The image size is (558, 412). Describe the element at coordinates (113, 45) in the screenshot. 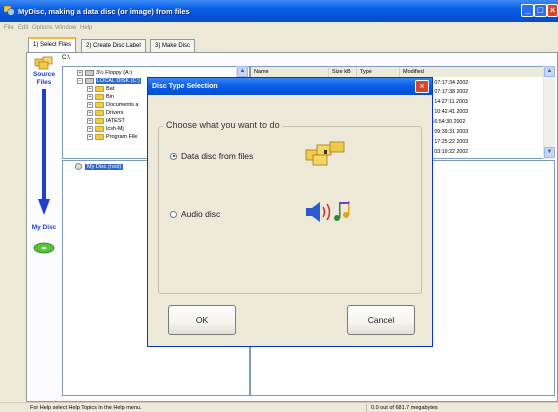

I see `tab-create-disc-label: 2) Create Disc Label` at that location.